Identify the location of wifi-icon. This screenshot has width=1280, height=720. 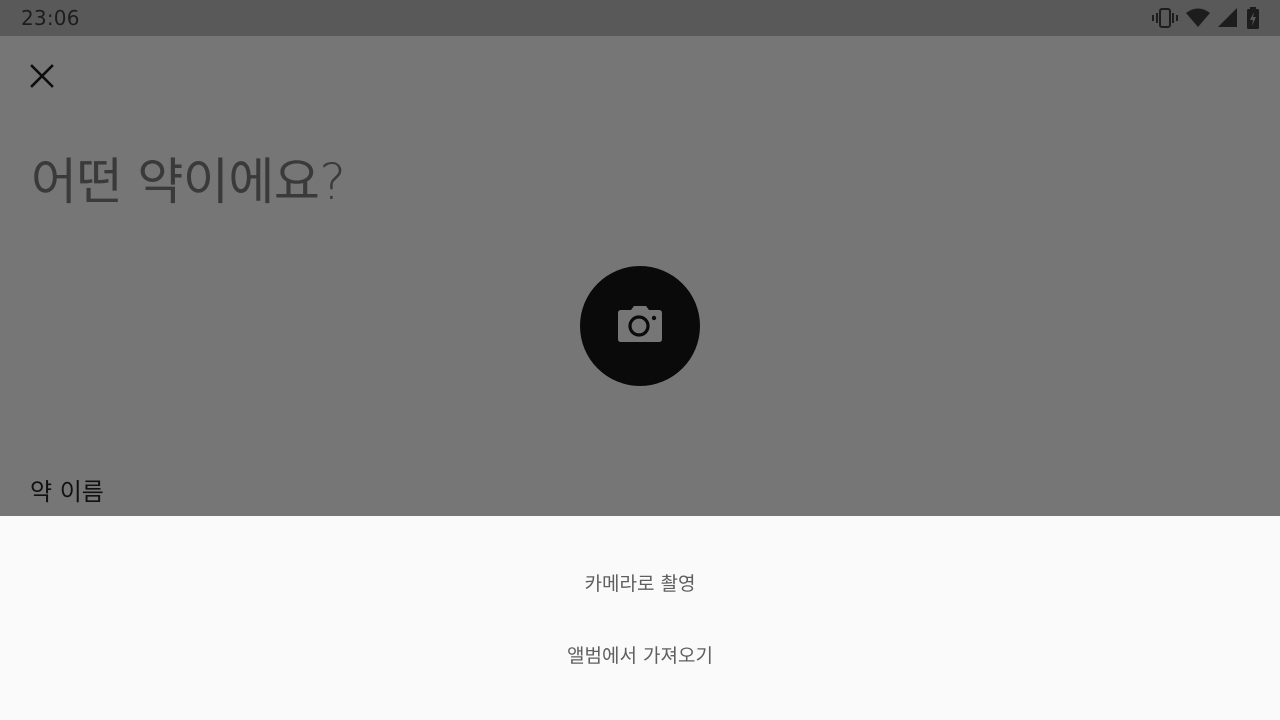
(1198, 18).